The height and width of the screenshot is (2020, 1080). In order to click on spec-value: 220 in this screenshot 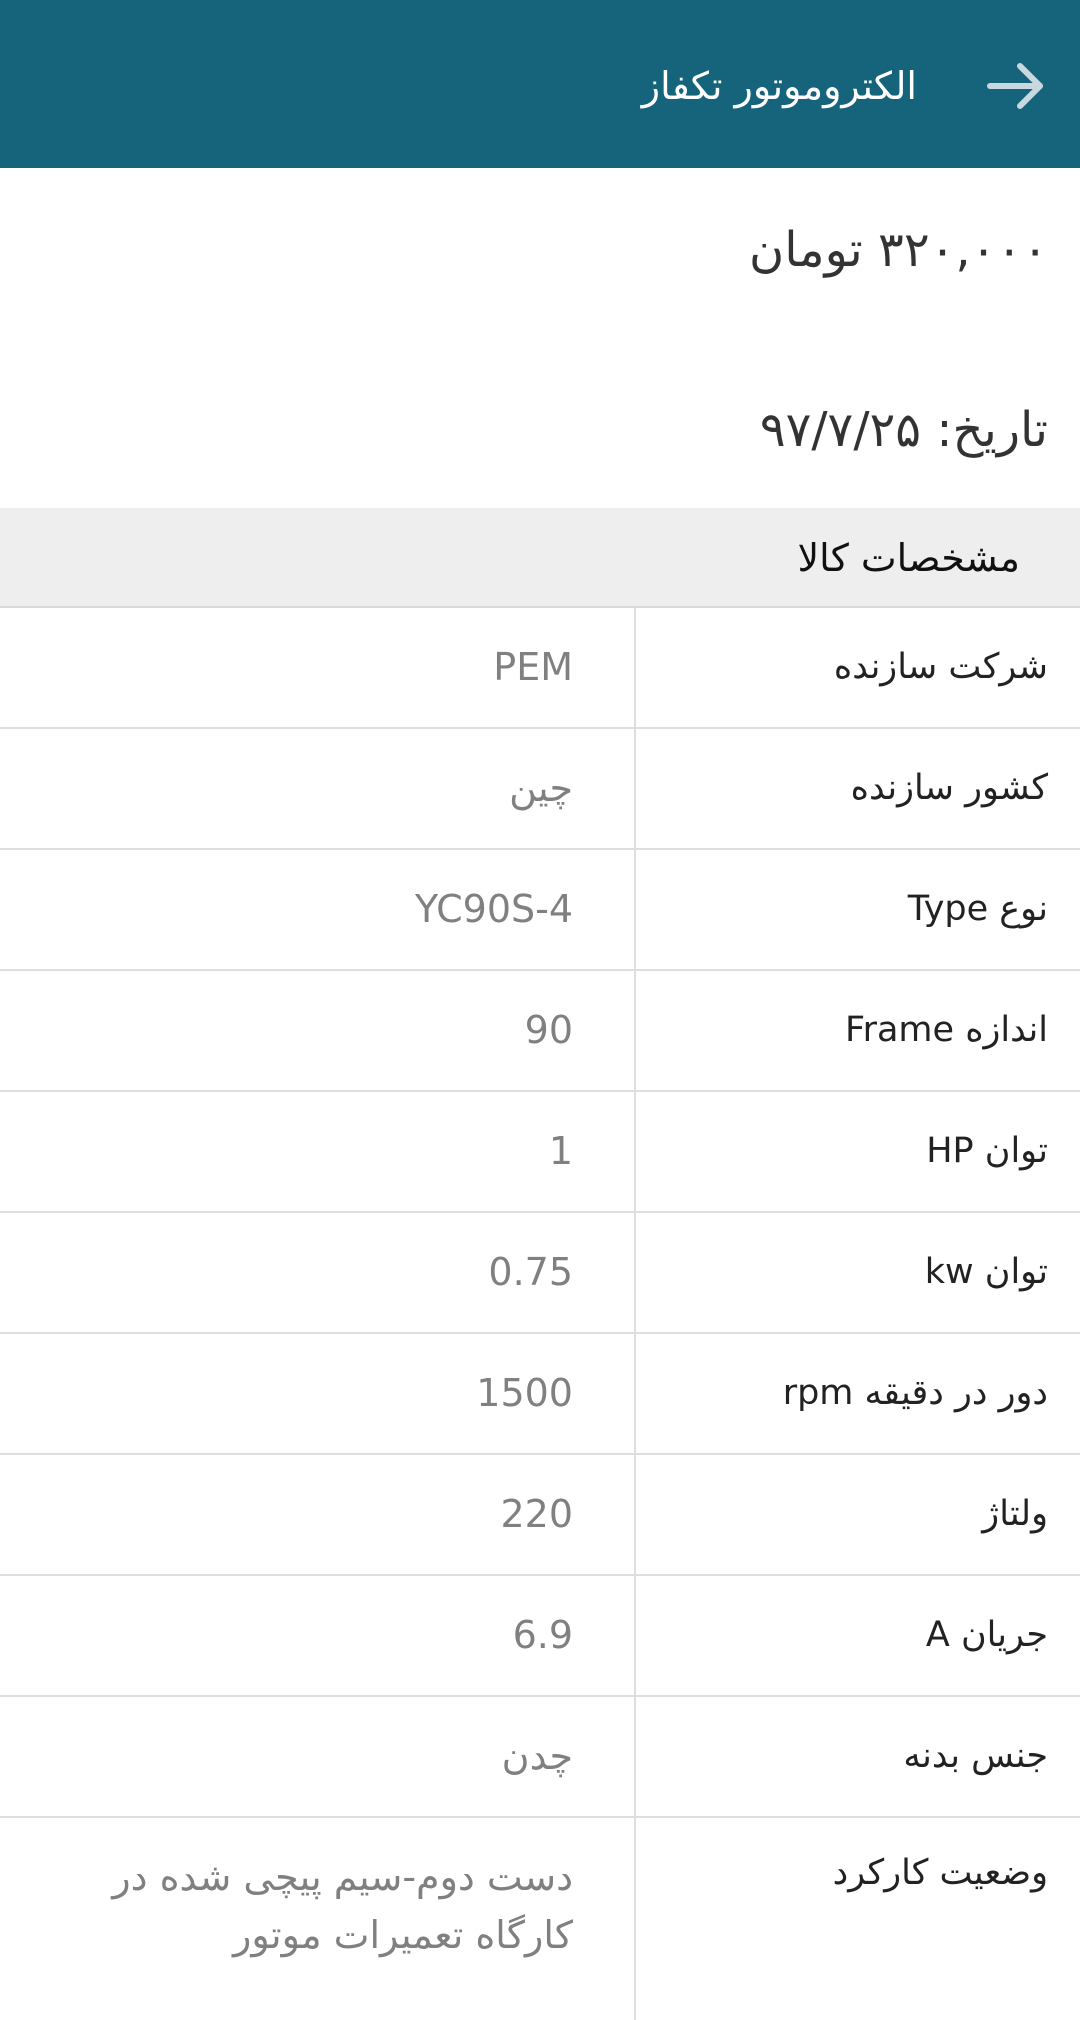, I will do `click(536, 1514)`.